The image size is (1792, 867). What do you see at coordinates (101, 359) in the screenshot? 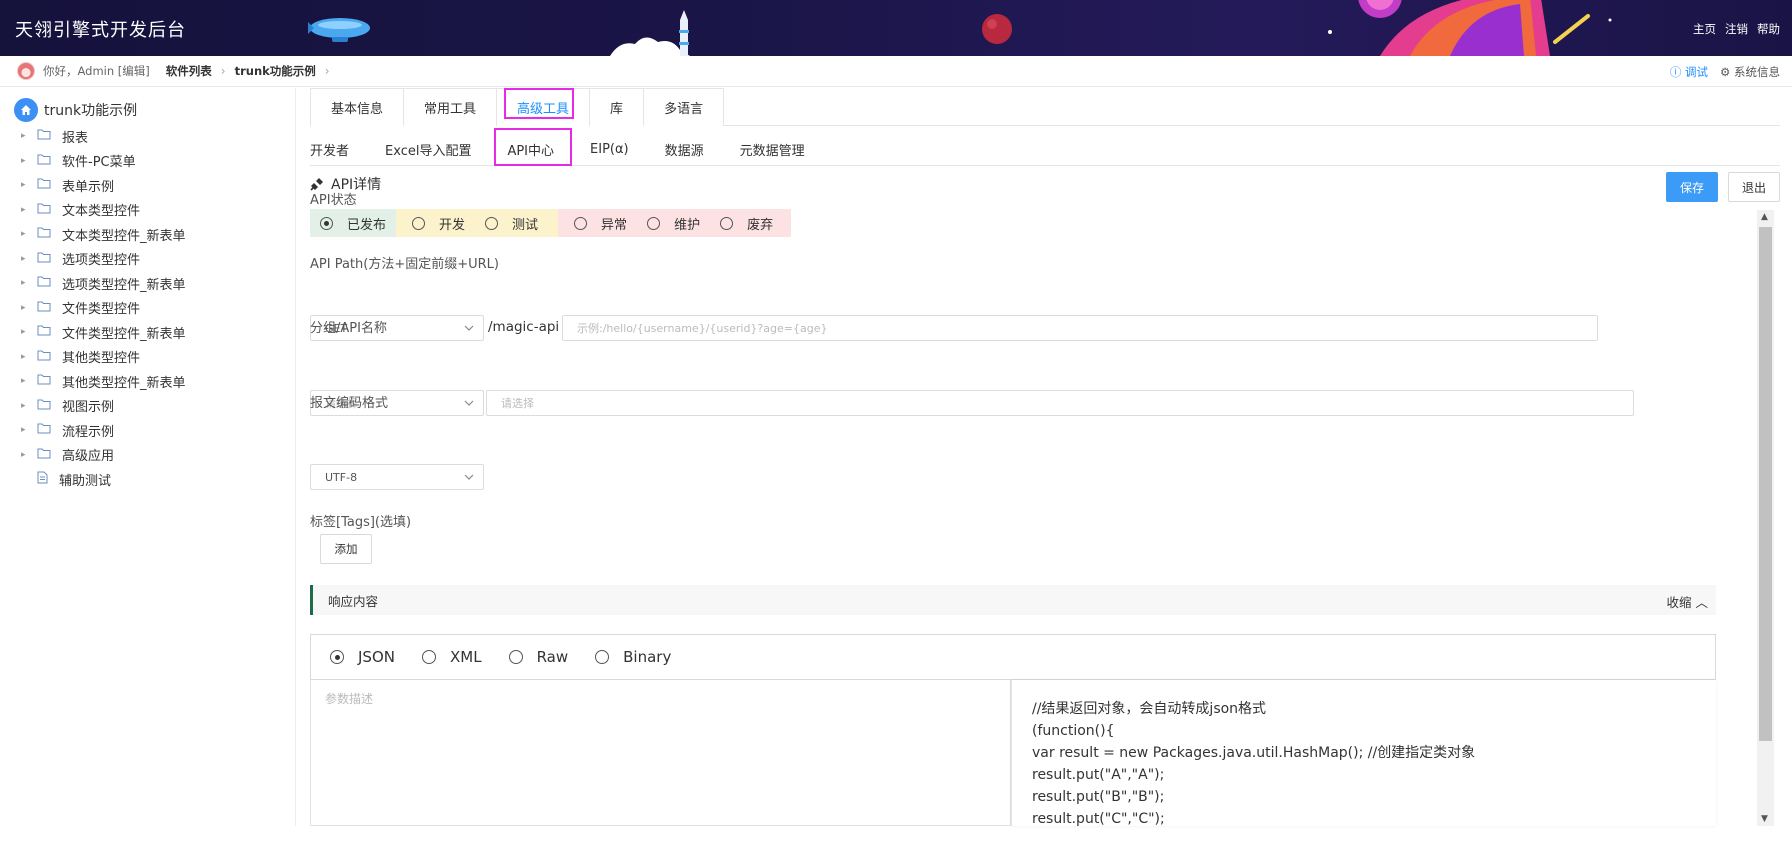
I see `sidebar-item-label: 其他类型控件` at bounding box center [101, 359].